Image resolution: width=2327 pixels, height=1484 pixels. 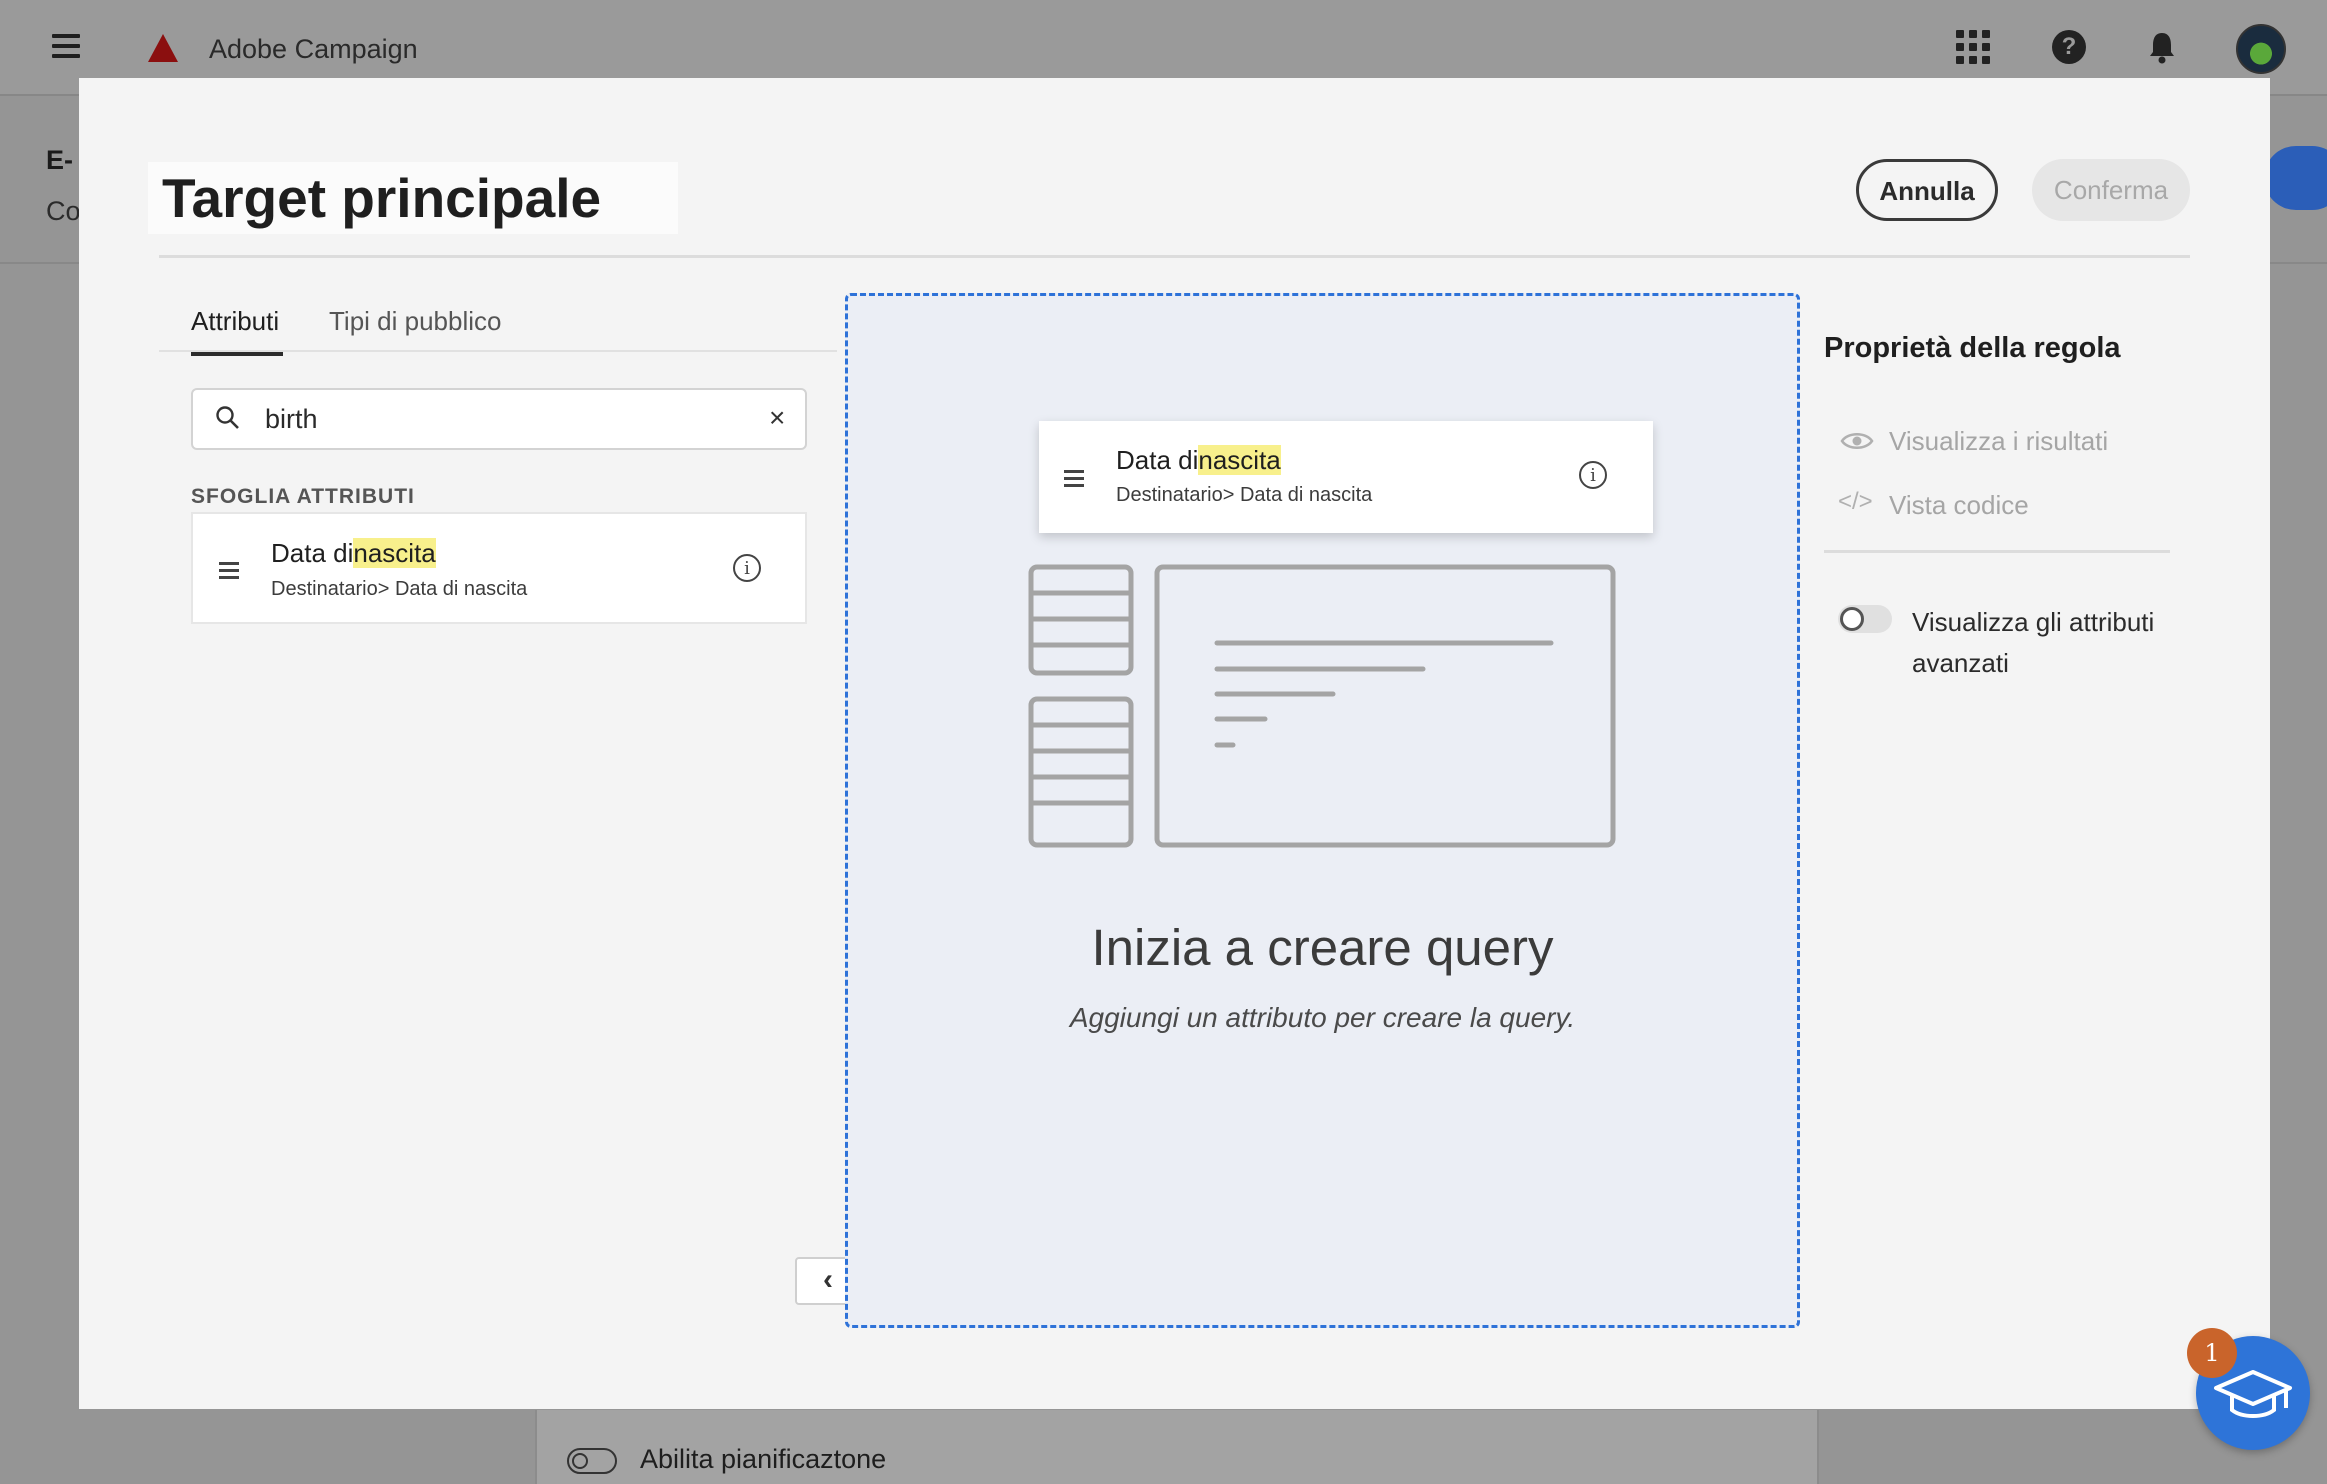 What do you see at coordinates (2261, 49) in the screenshot?
I see `avatar` at bounding box center [2261, 49].